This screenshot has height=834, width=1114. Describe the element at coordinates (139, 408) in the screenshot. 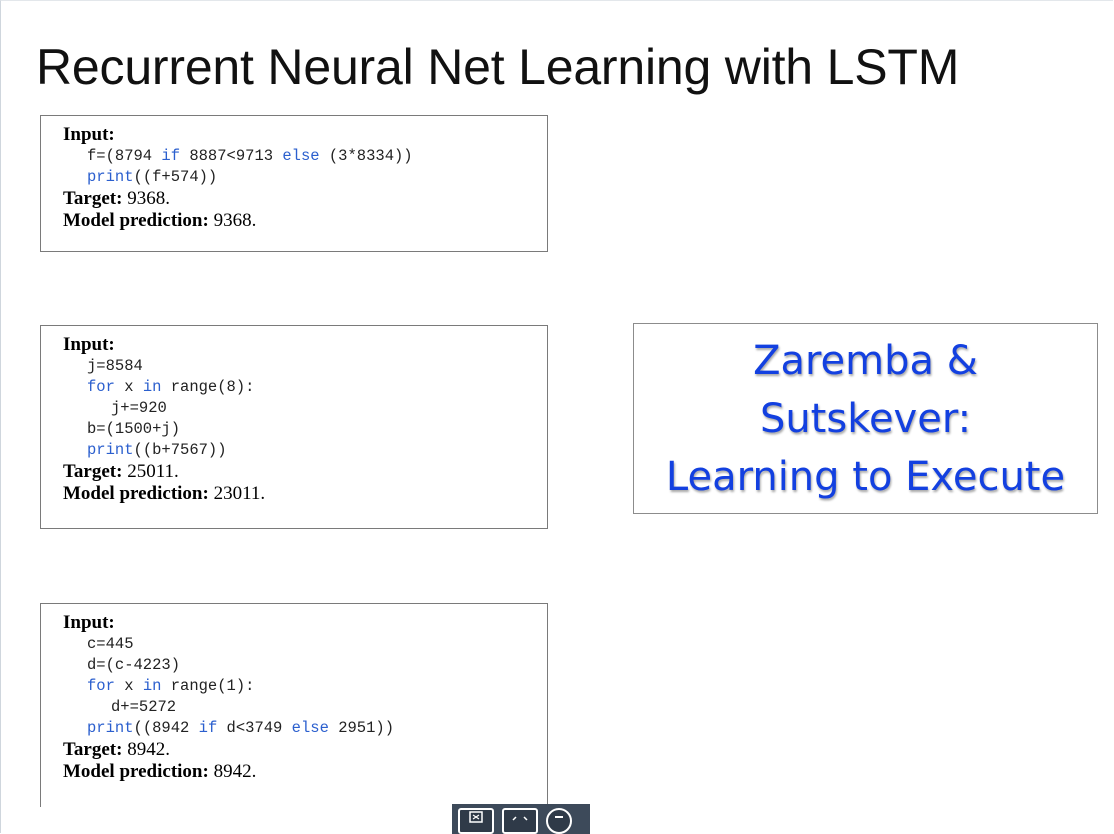

I see `code-text: j+=920` at that location.